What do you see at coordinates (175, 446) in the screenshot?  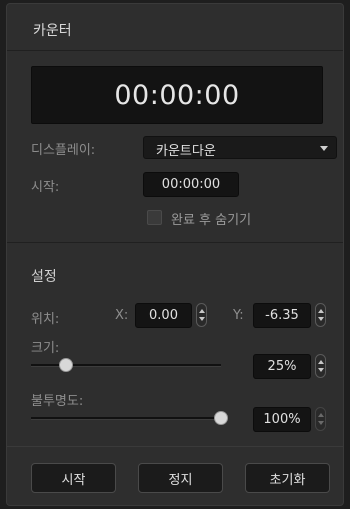 I see `footer-divider` at bounding box center [175, 446].